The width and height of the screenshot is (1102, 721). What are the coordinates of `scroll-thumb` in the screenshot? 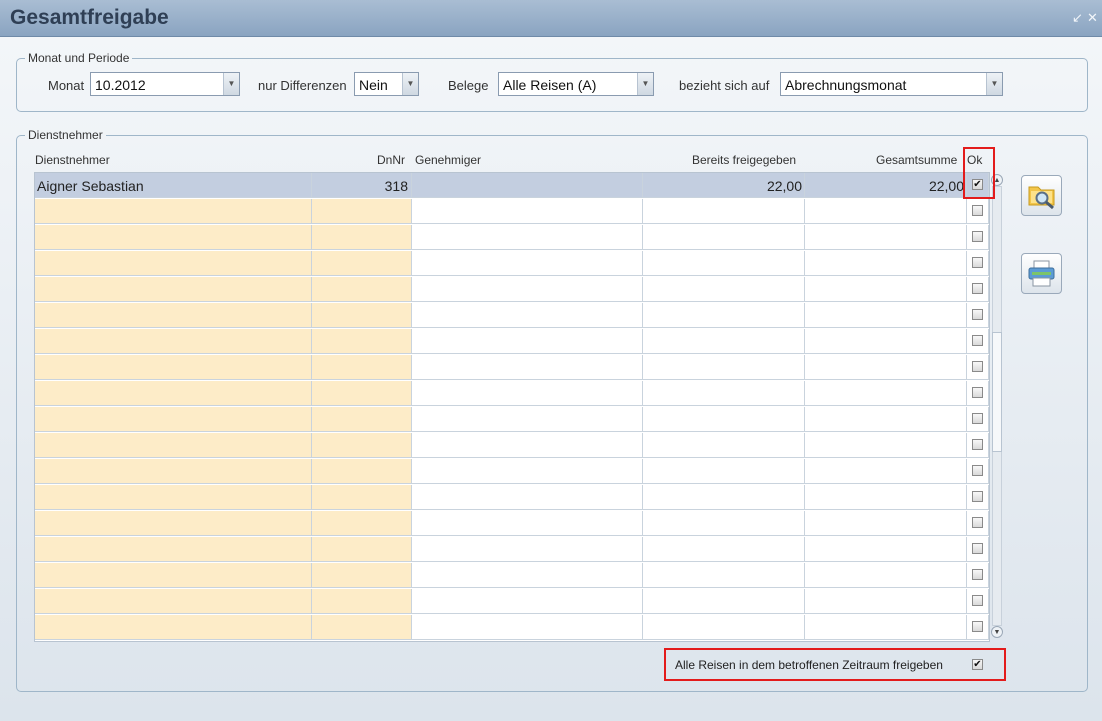 It's located at (997, 392).